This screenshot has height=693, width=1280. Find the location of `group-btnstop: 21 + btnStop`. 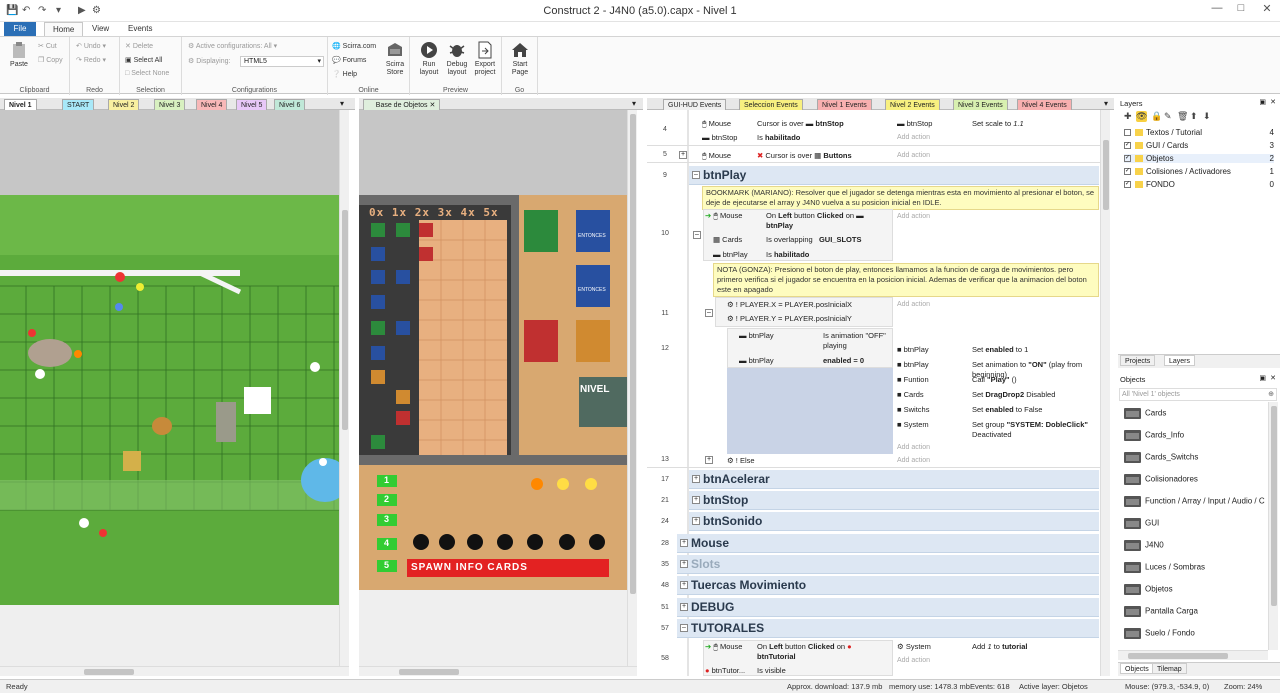

group-btnstop: 21 + btnStop is located at coordinates (875, 500).